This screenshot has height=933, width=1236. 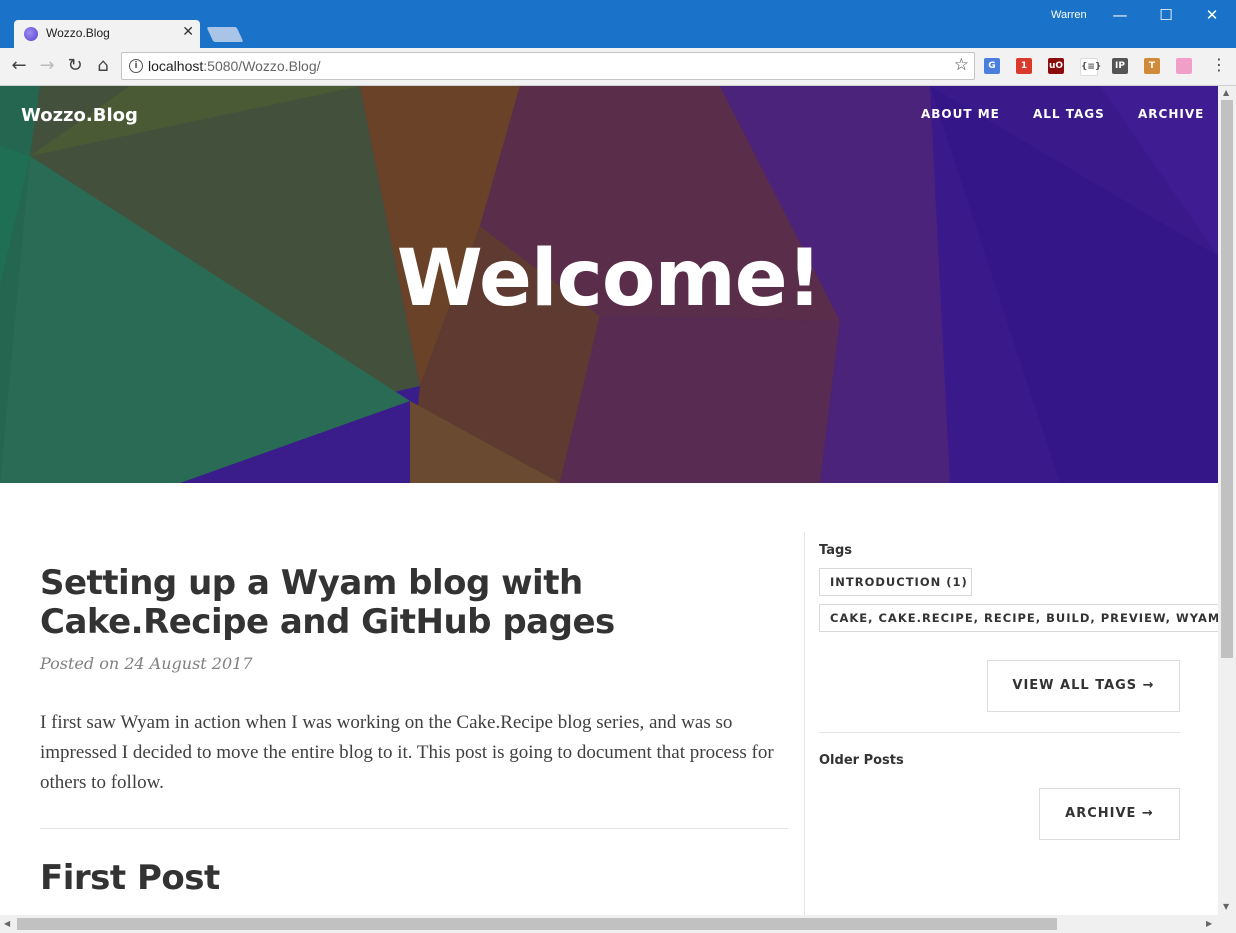 I want to click on scroll-up-arrow-icon: ▲, so click(x=1226, y=92).